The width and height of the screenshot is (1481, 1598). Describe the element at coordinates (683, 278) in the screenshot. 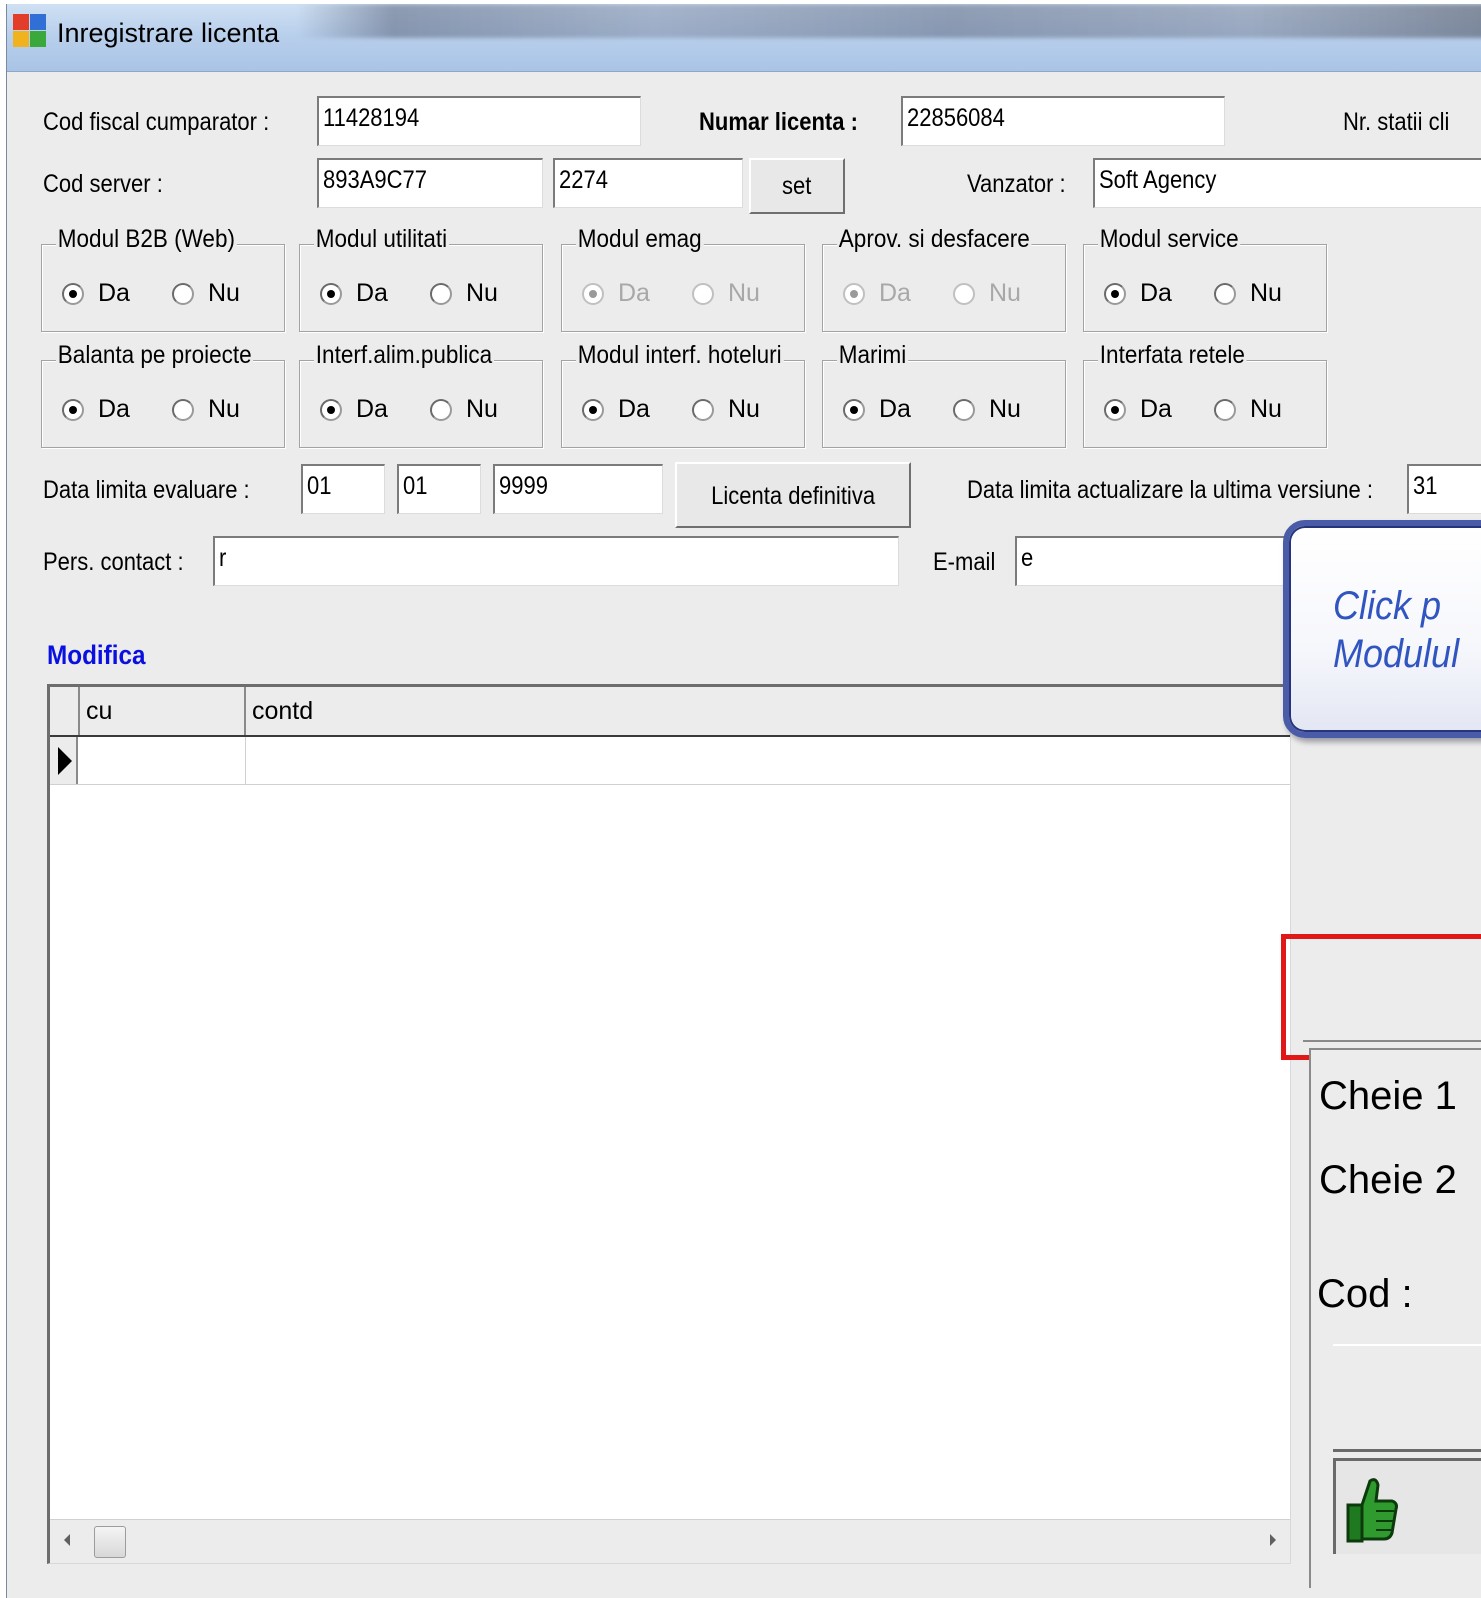

I see `group-modul-emag: Modul emag Da Nu` at that location.